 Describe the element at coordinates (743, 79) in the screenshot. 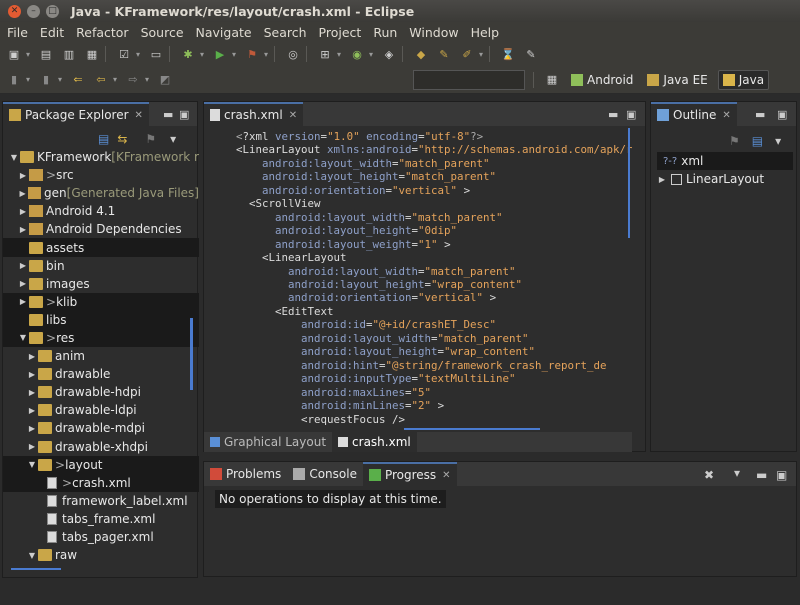

I see `perspective-java: Java` at that location.